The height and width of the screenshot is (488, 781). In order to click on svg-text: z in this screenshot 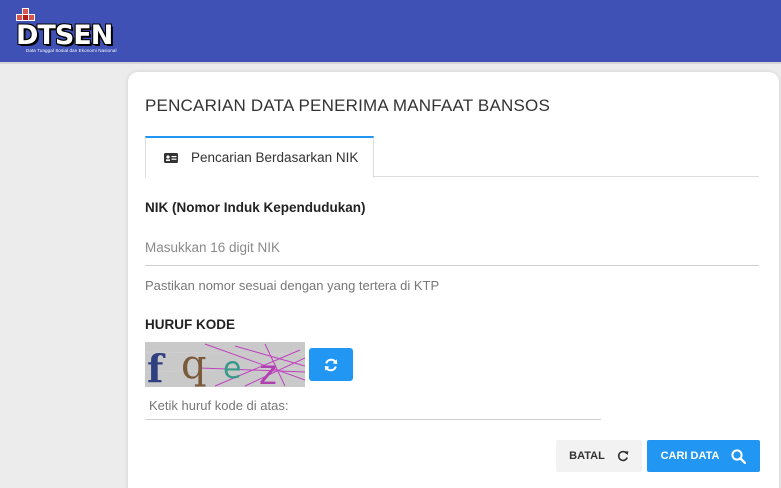, I will do `click(268, 370)`.